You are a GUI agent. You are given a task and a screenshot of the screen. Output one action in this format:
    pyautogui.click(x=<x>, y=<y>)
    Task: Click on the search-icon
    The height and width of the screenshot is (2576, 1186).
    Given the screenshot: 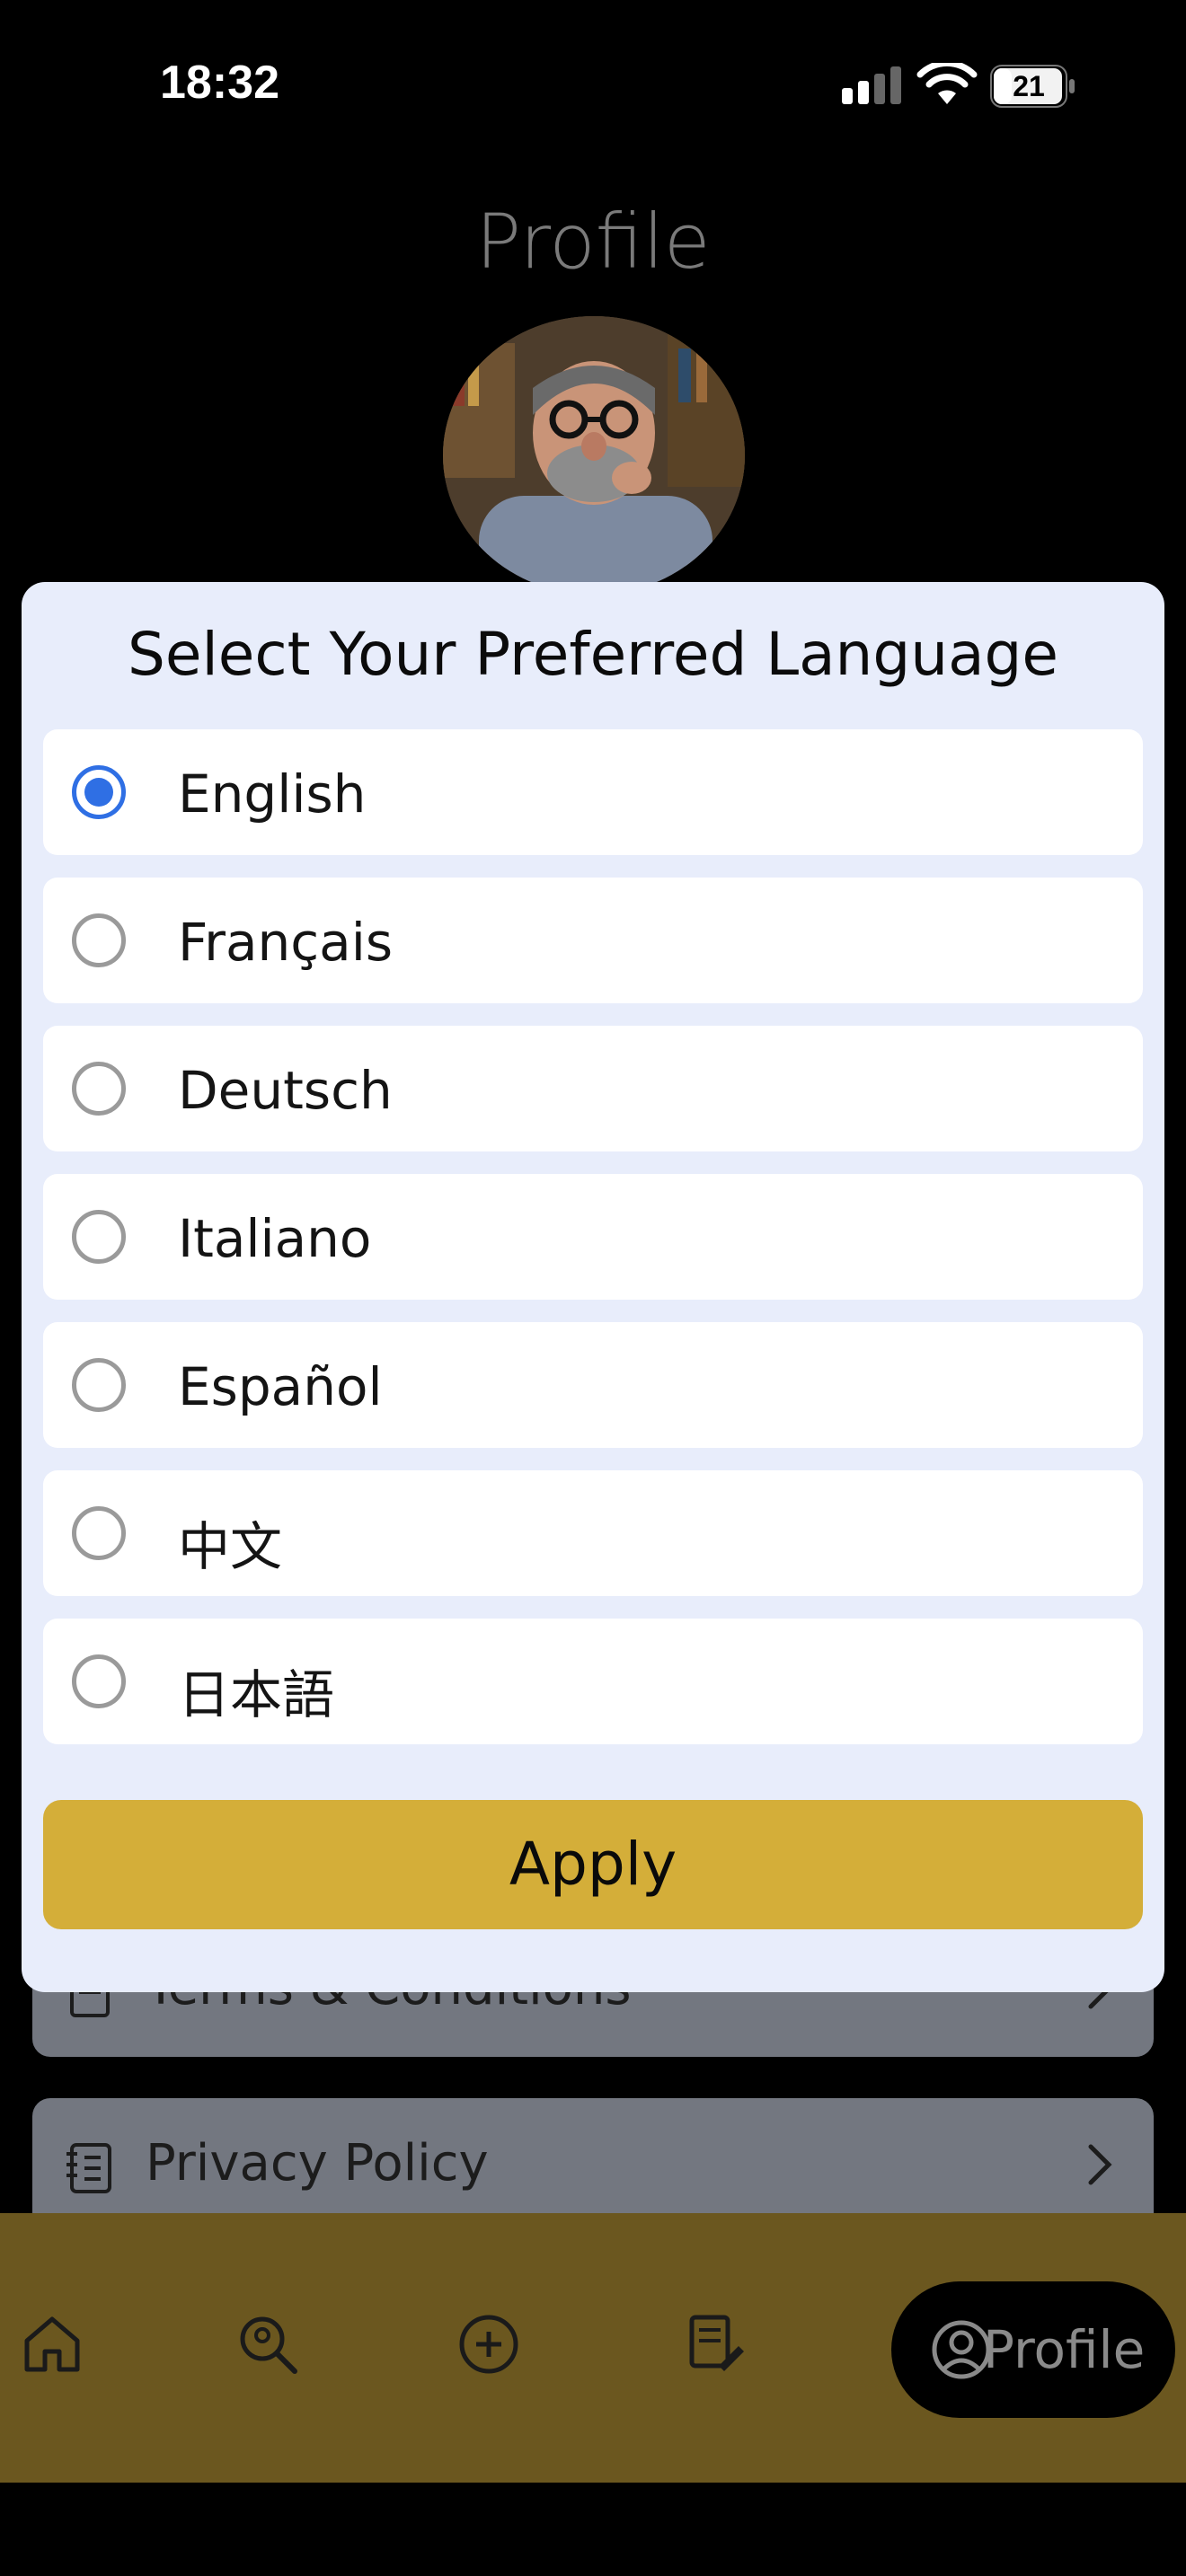 What is the action you would take?
    pyautogui.click(x=268, y=2344)
    